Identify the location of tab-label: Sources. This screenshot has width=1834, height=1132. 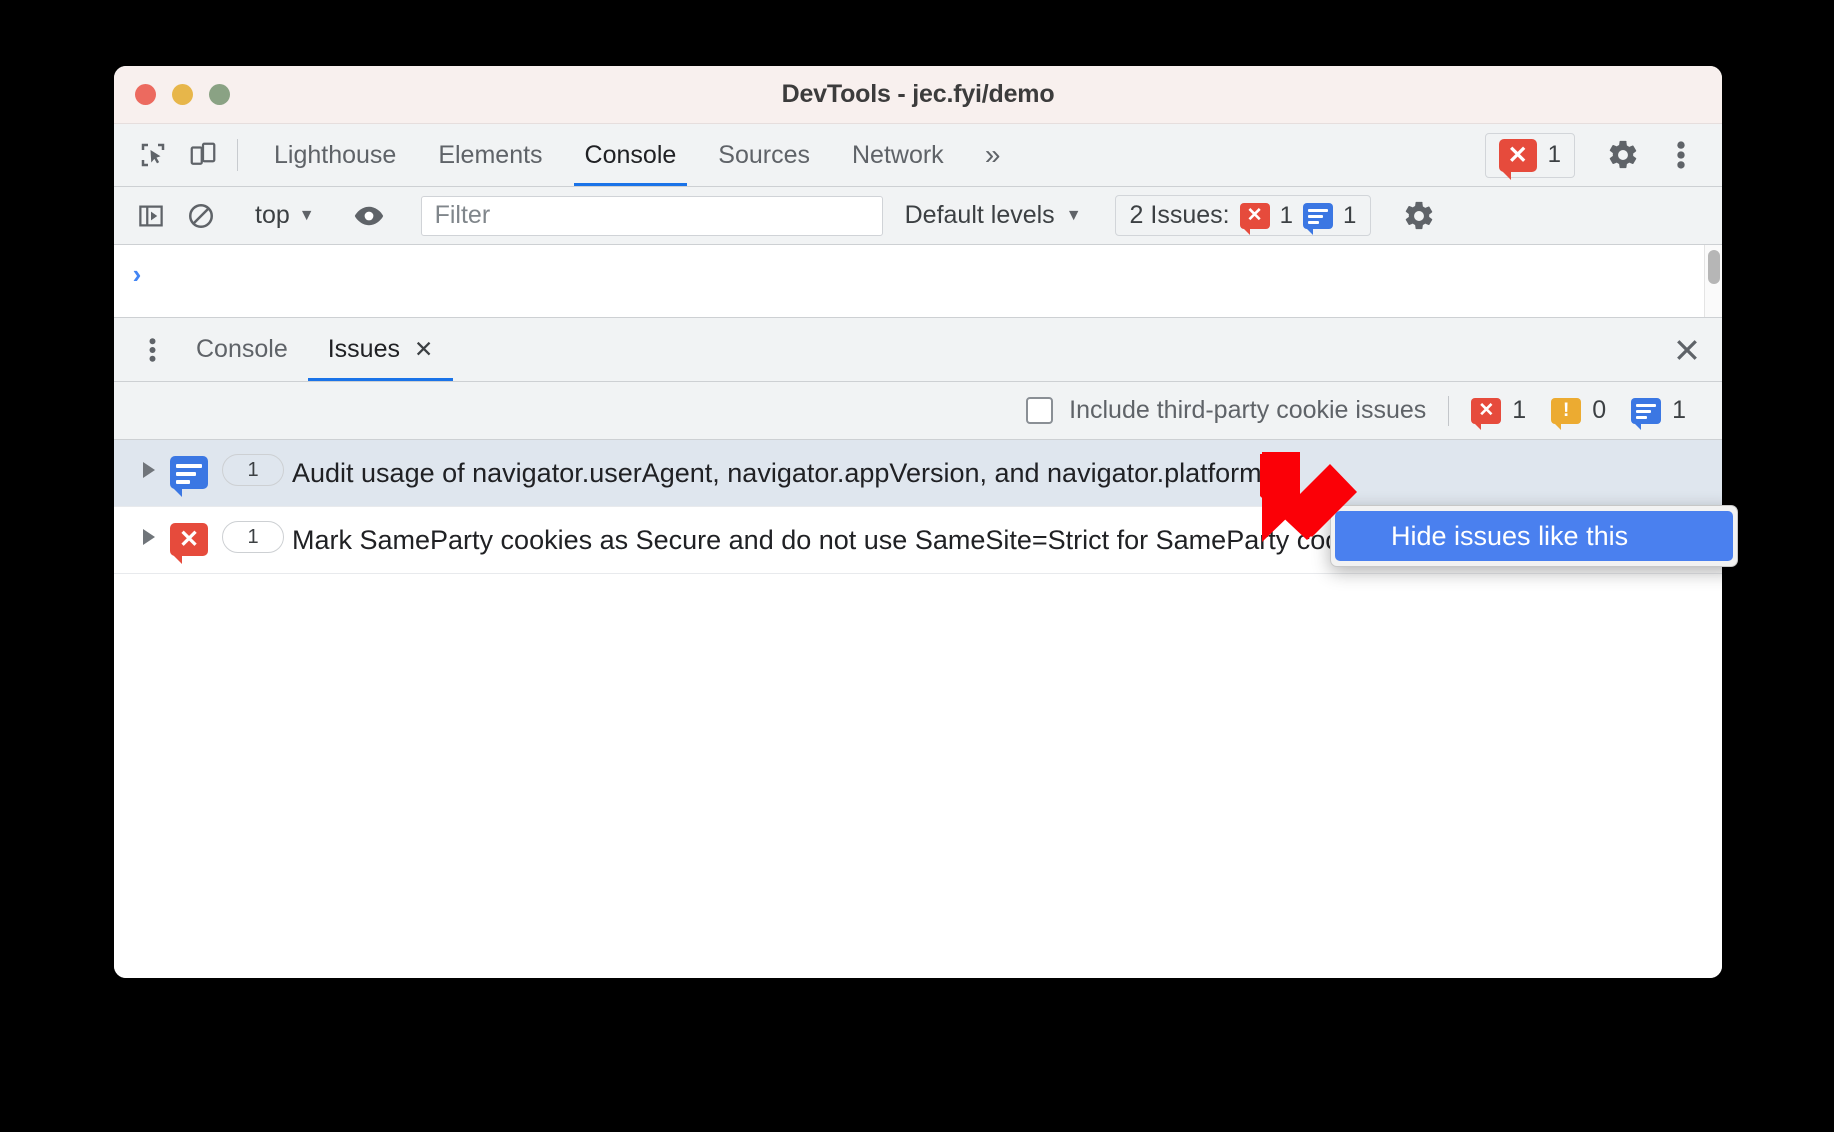
(764, 154).